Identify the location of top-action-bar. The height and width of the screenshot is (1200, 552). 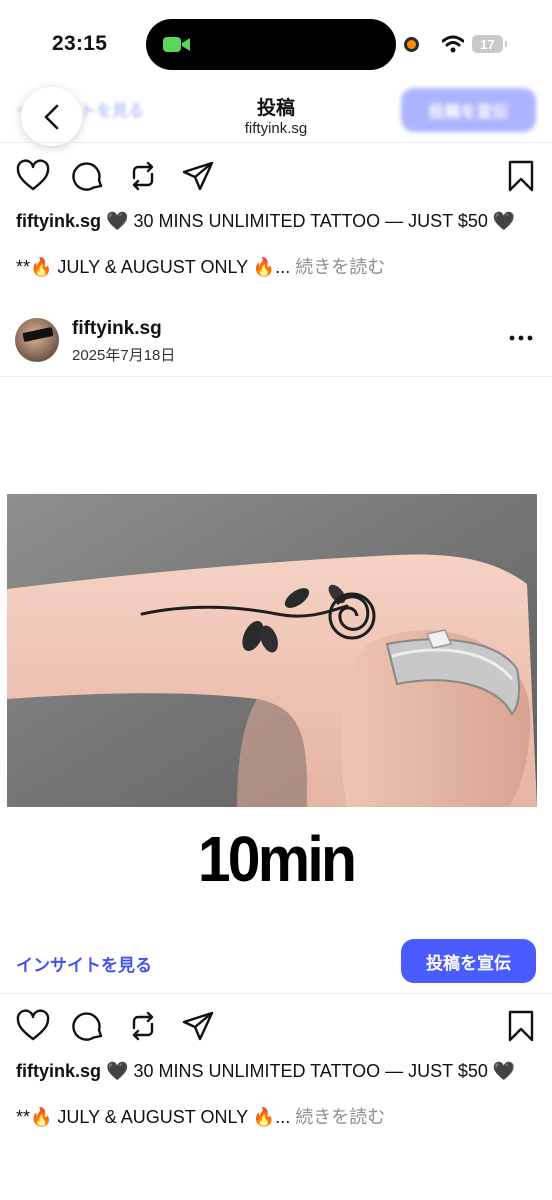
(276, 176).